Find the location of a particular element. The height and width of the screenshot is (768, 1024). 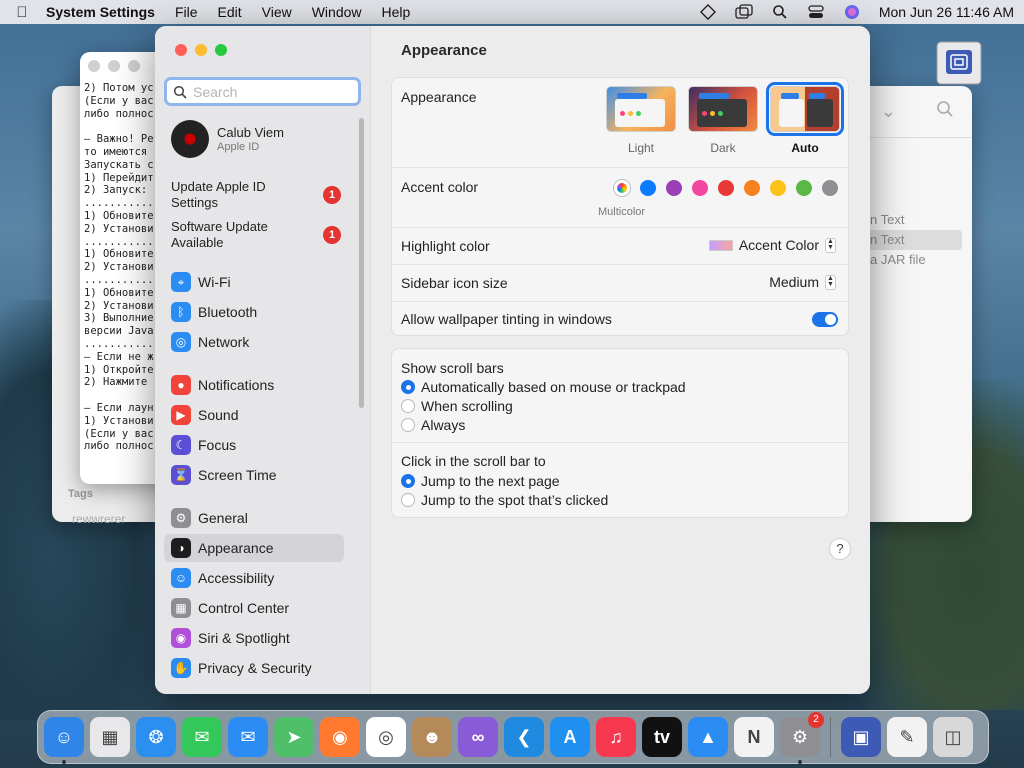

sidebar-item-screen-time: ⌛ Screen Time is located at coordinates (254, 475).